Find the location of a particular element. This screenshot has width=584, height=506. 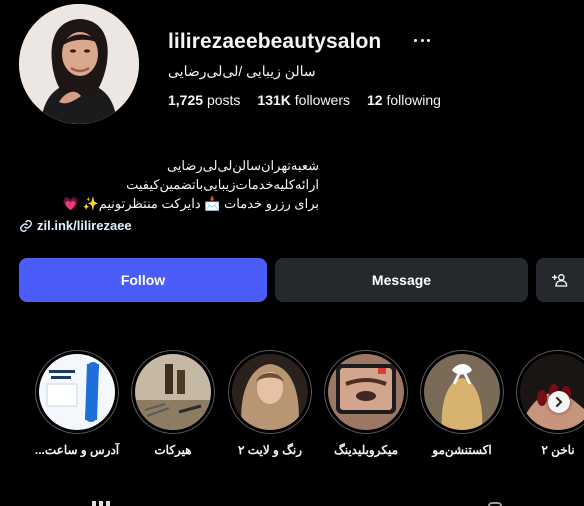

bio-line: شعبه‌تهران‌سالن‌لی‌لی‌رضایی is located at coordinates (242, 165).